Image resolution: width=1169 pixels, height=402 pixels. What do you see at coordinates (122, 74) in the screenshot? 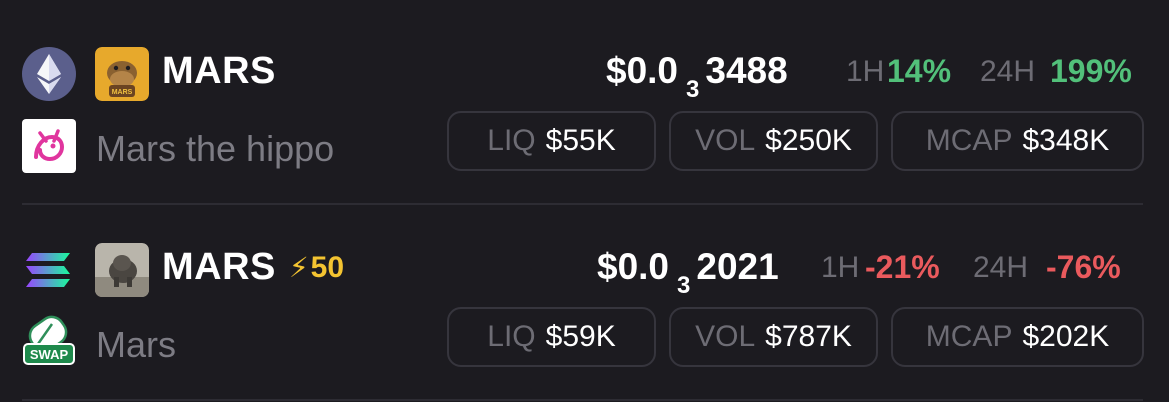
I see `hippo-cartoon-icon: MARS` at bounding box center [122, 74].